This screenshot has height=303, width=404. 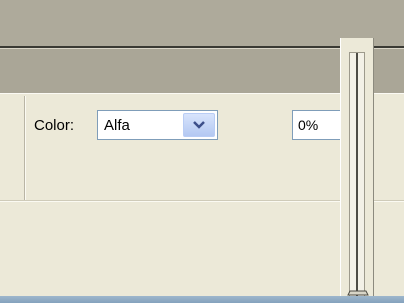 I want to click on color-mode-value: Alfa, so click(x=117, y=125).